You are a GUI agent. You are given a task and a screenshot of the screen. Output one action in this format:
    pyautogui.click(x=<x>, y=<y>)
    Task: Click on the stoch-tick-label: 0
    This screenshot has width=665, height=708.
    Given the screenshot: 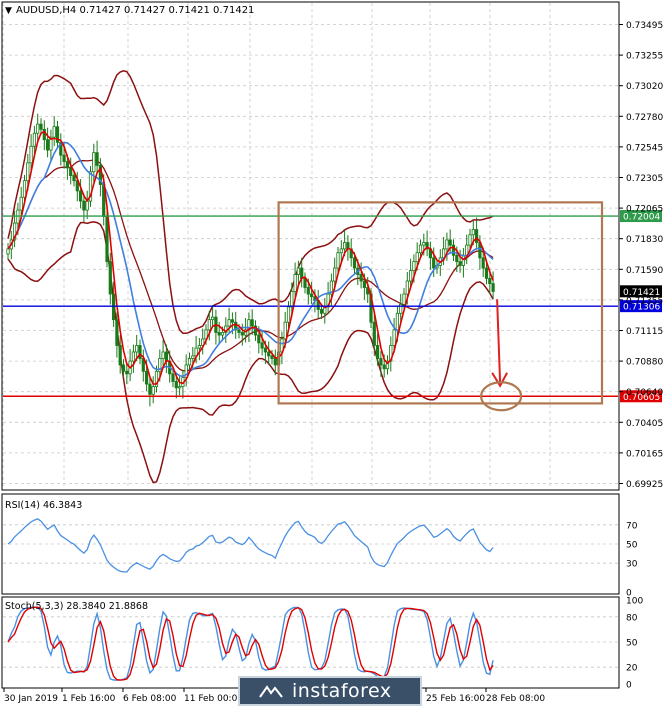 What is the action you would take?
    pyautogui.click(x=629, y=686)
    